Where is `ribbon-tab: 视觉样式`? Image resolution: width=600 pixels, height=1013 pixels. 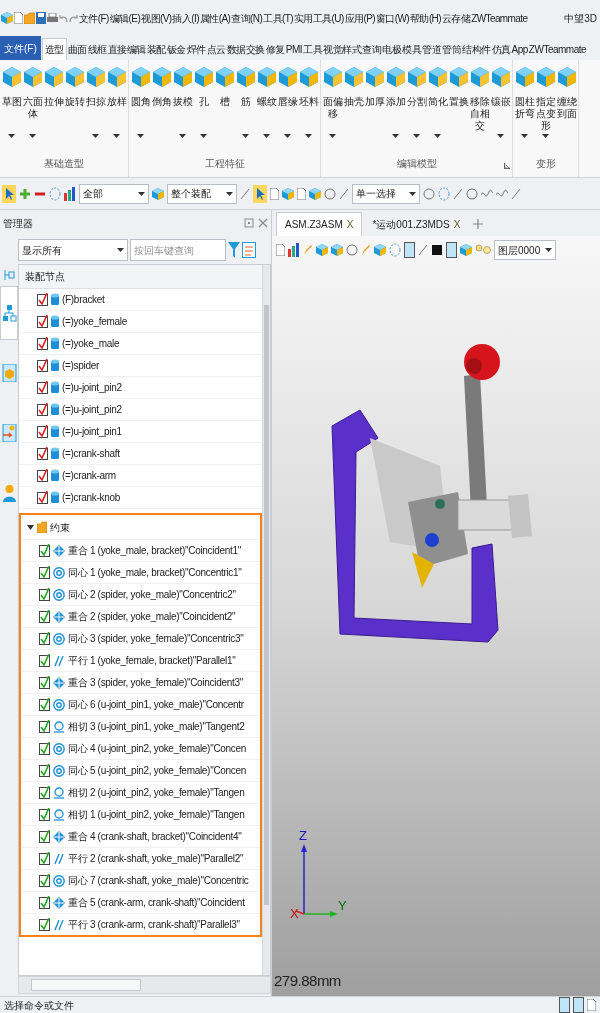 ribbon-tab: 视觉样式 is located at coordinates (342, 49).